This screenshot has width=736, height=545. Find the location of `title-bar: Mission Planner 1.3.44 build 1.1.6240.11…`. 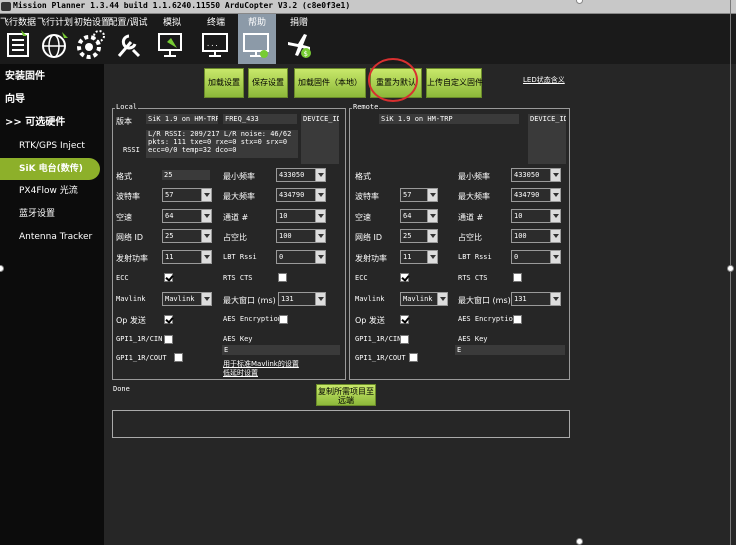

title-bar: Mission Planner 1.3.44 build 1.1.6240.11… is located at coordinates (368, 7).